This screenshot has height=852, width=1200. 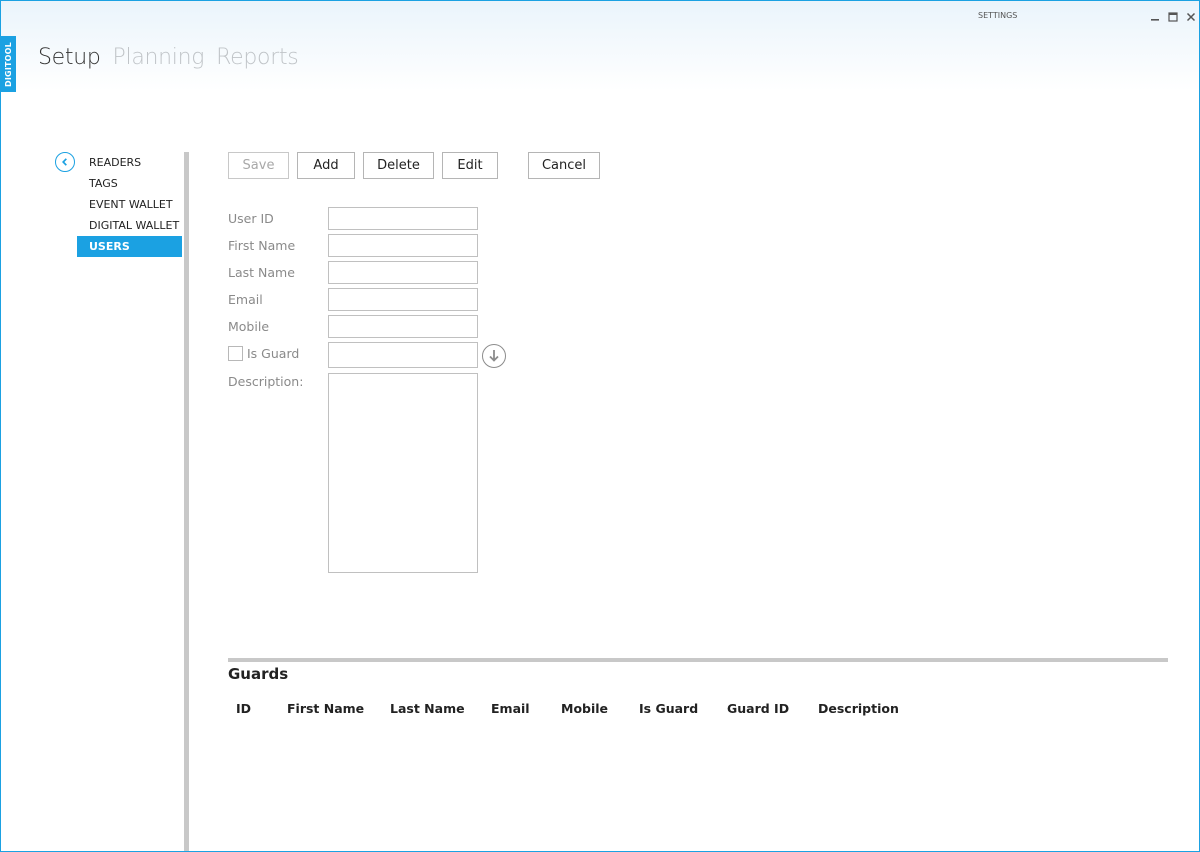 I want to click on maximize-button, so click(x=1173, y=17).